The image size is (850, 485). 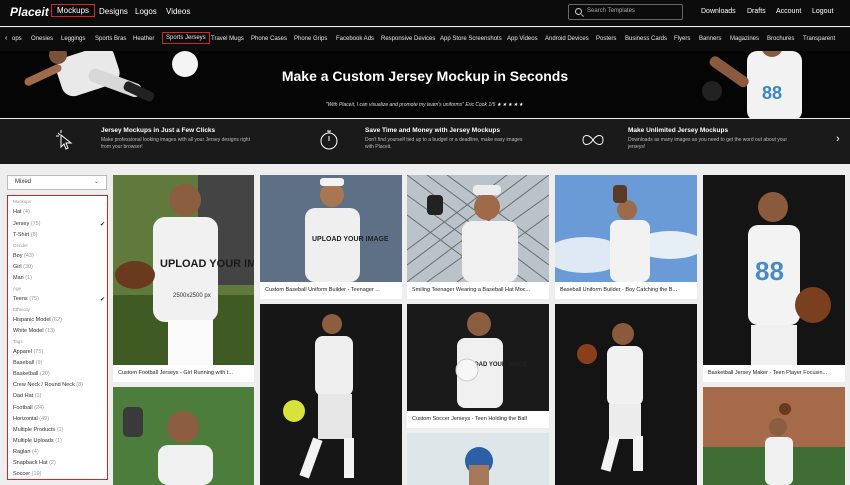 What do you see at coordinates (578, 11) in the screenshot?
I see `search-icon` at bounding box center [578, 11].